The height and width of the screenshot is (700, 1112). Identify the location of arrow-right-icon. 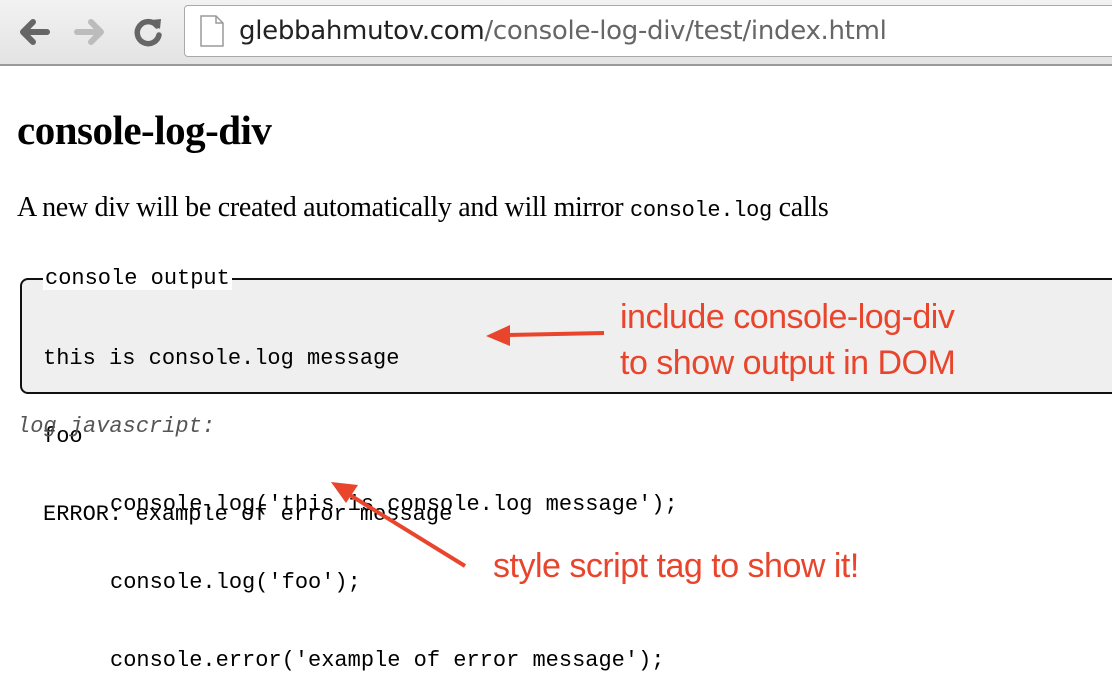
(89, 32).